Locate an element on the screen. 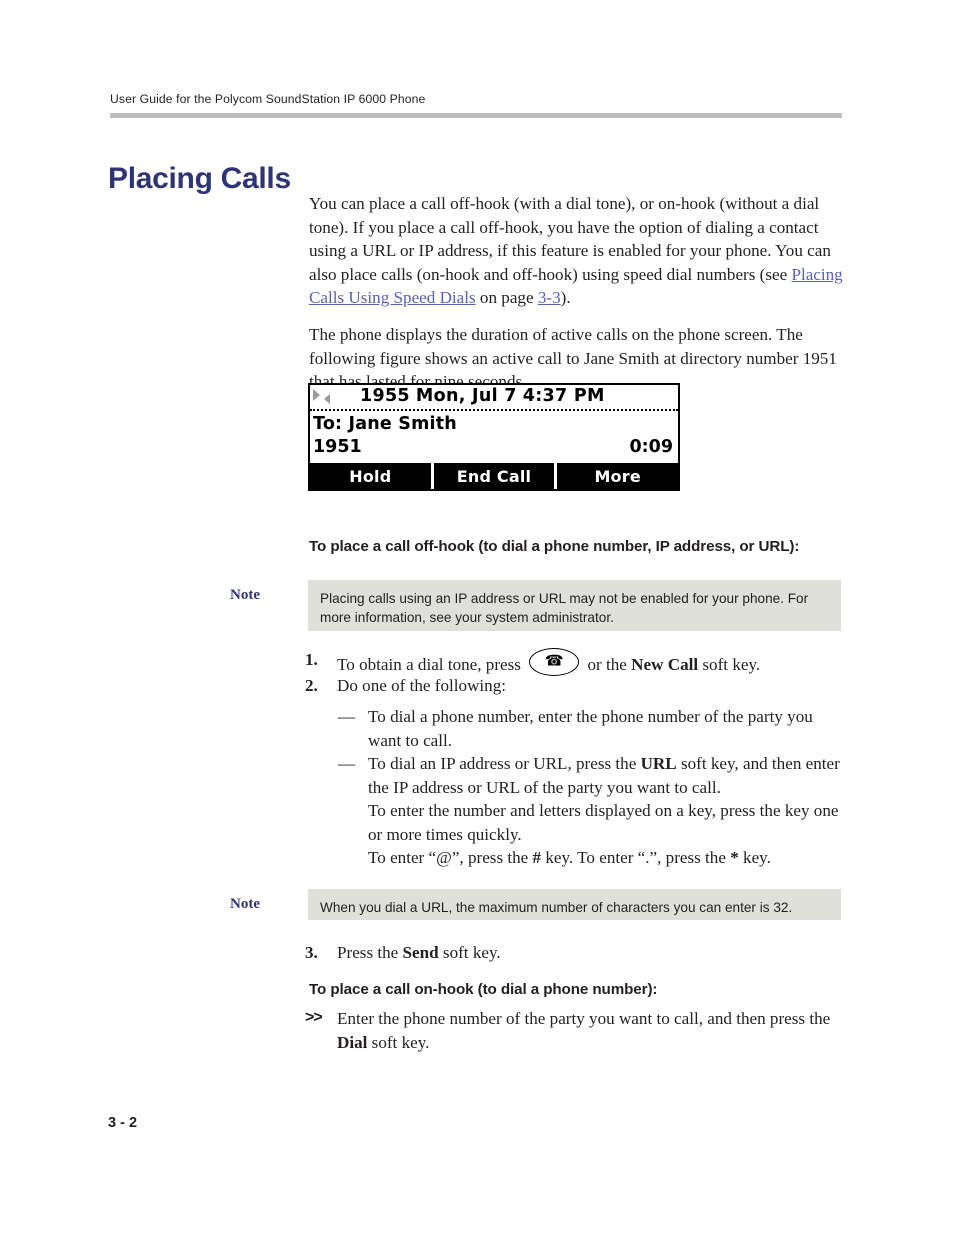 The height and width of the screenshot is (1235, 954). dash-2-text-before: To dial an IP address or URL, press the is located at coordinates (504, 763).